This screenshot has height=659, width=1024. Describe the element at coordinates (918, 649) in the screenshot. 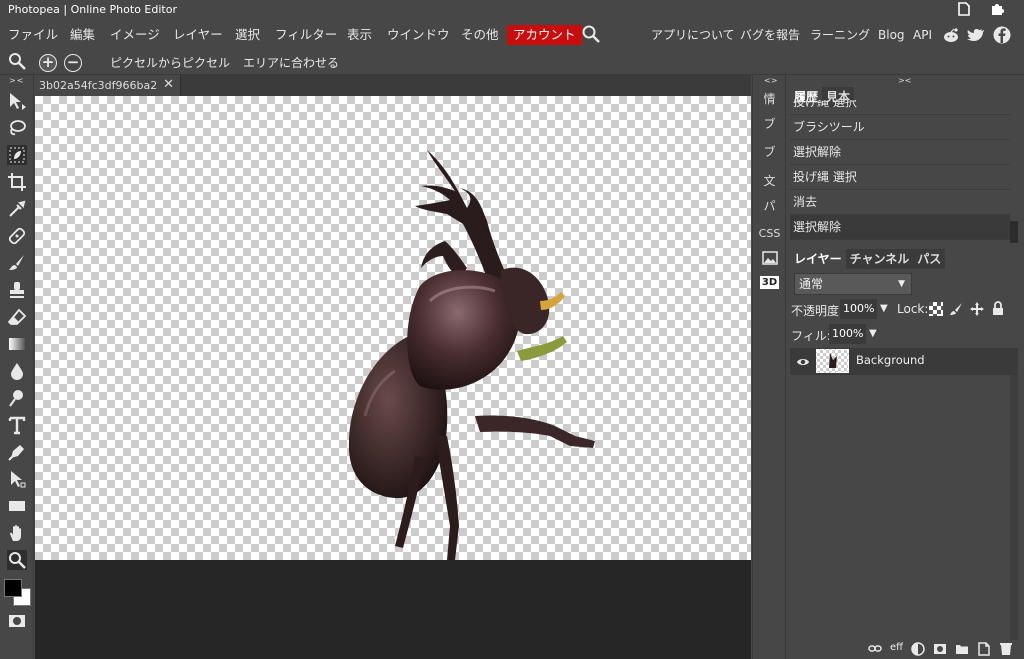

I see `adjustment-layer-icon` at that location.